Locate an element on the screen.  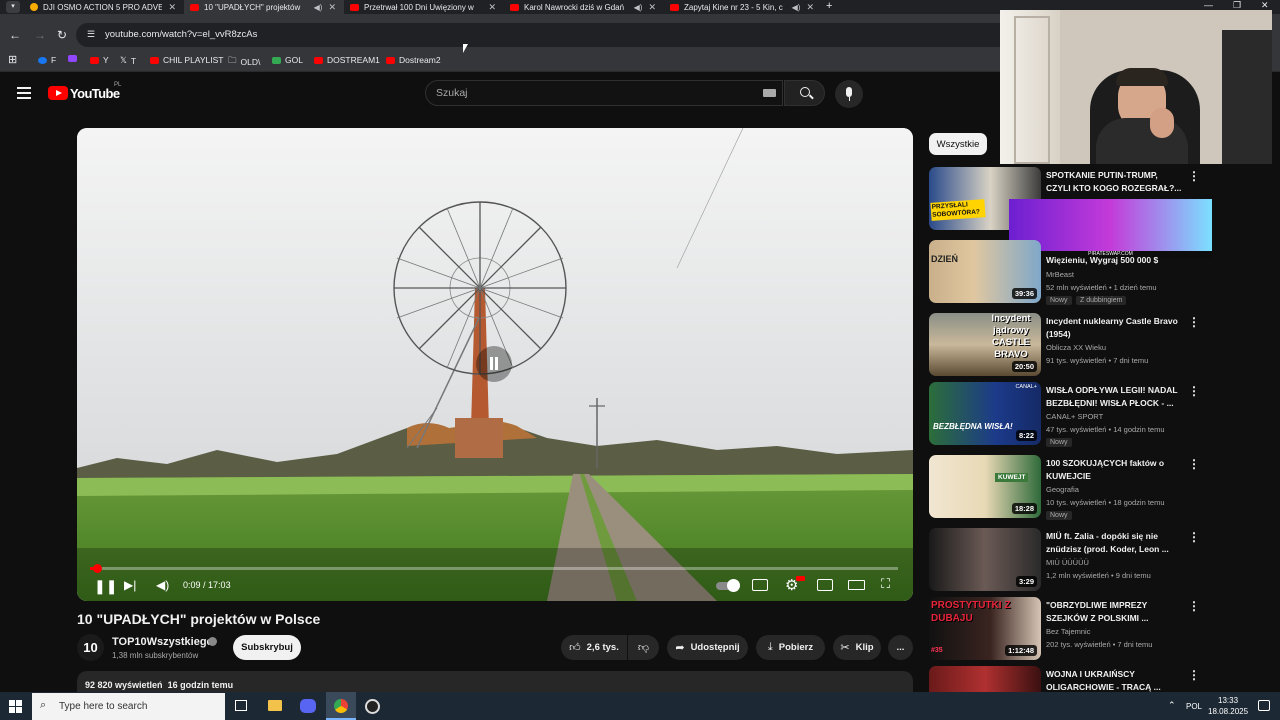
youtube-logo-text: YouTube is located at coordinates (95, 93).